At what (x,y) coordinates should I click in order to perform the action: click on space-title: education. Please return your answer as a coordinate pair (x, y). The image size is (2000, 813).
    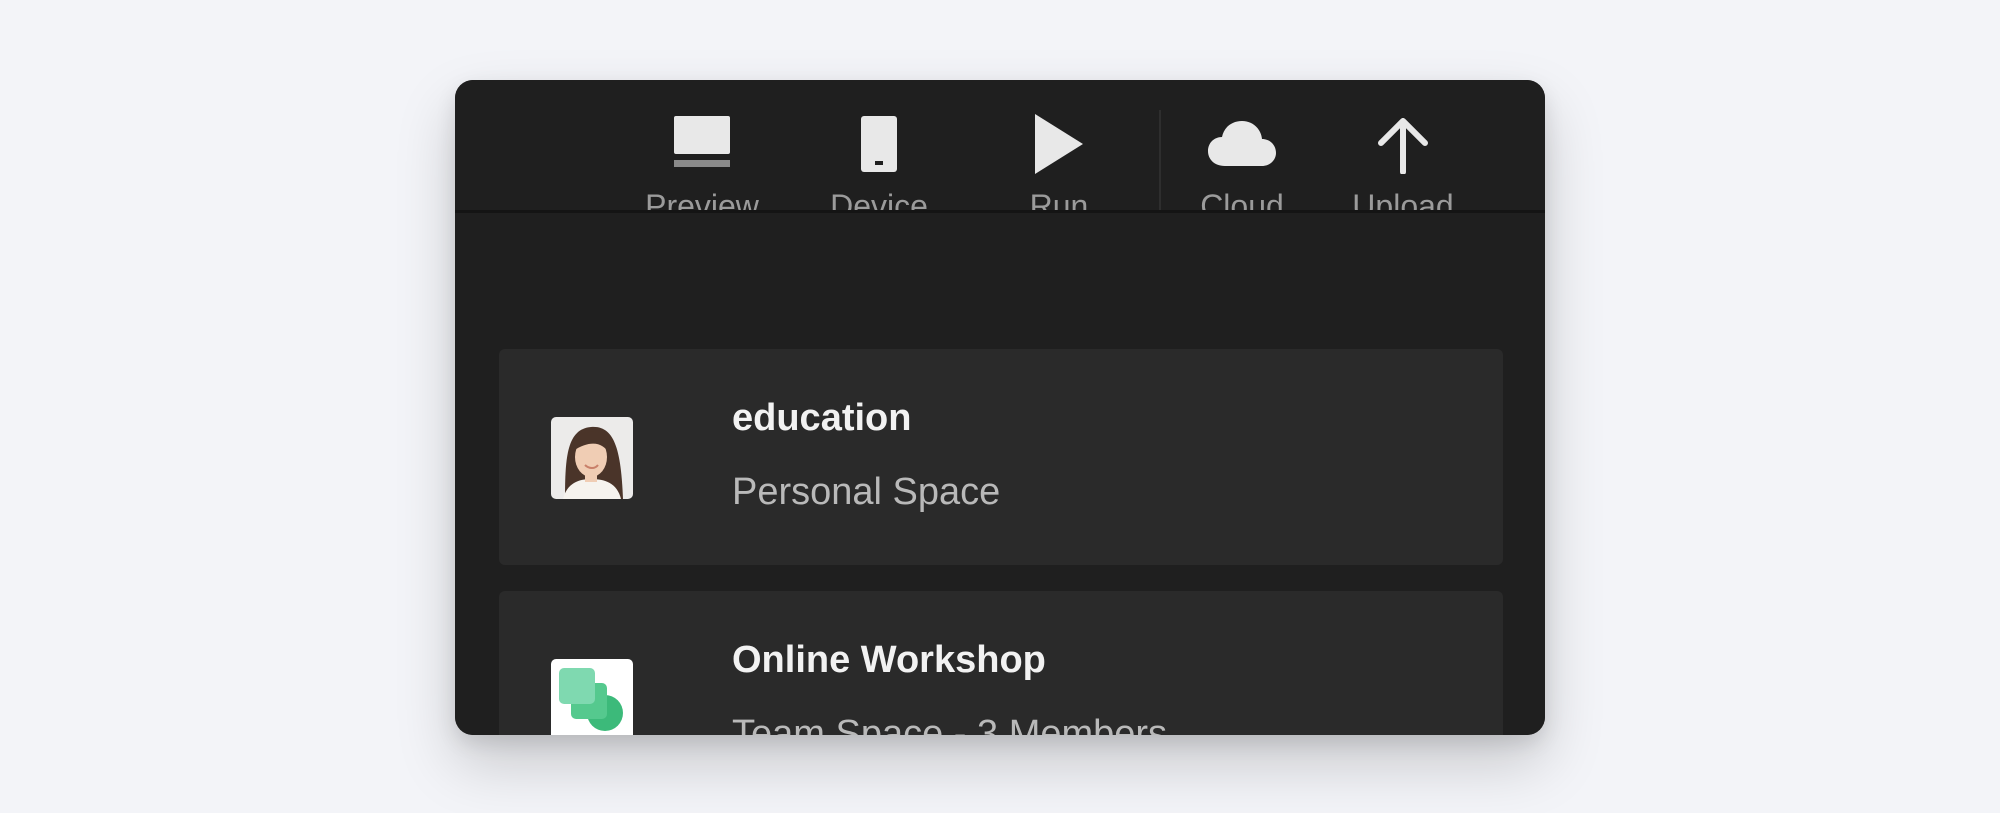
    Looking at the image, I should click on (822, 418).